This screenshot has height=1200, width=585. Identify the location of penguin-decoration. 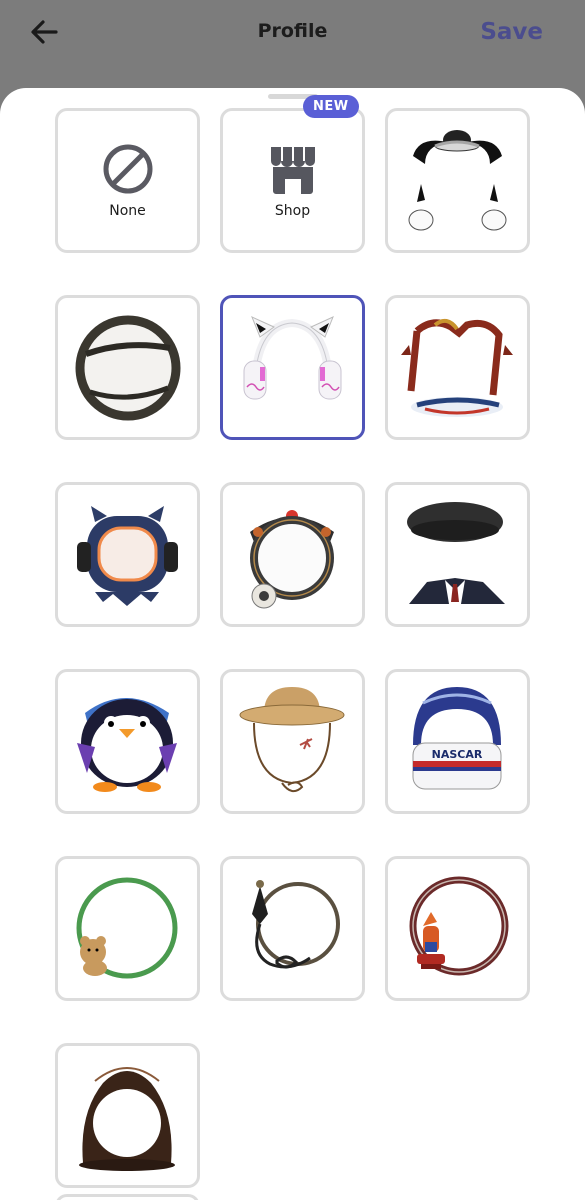
(127, 745).